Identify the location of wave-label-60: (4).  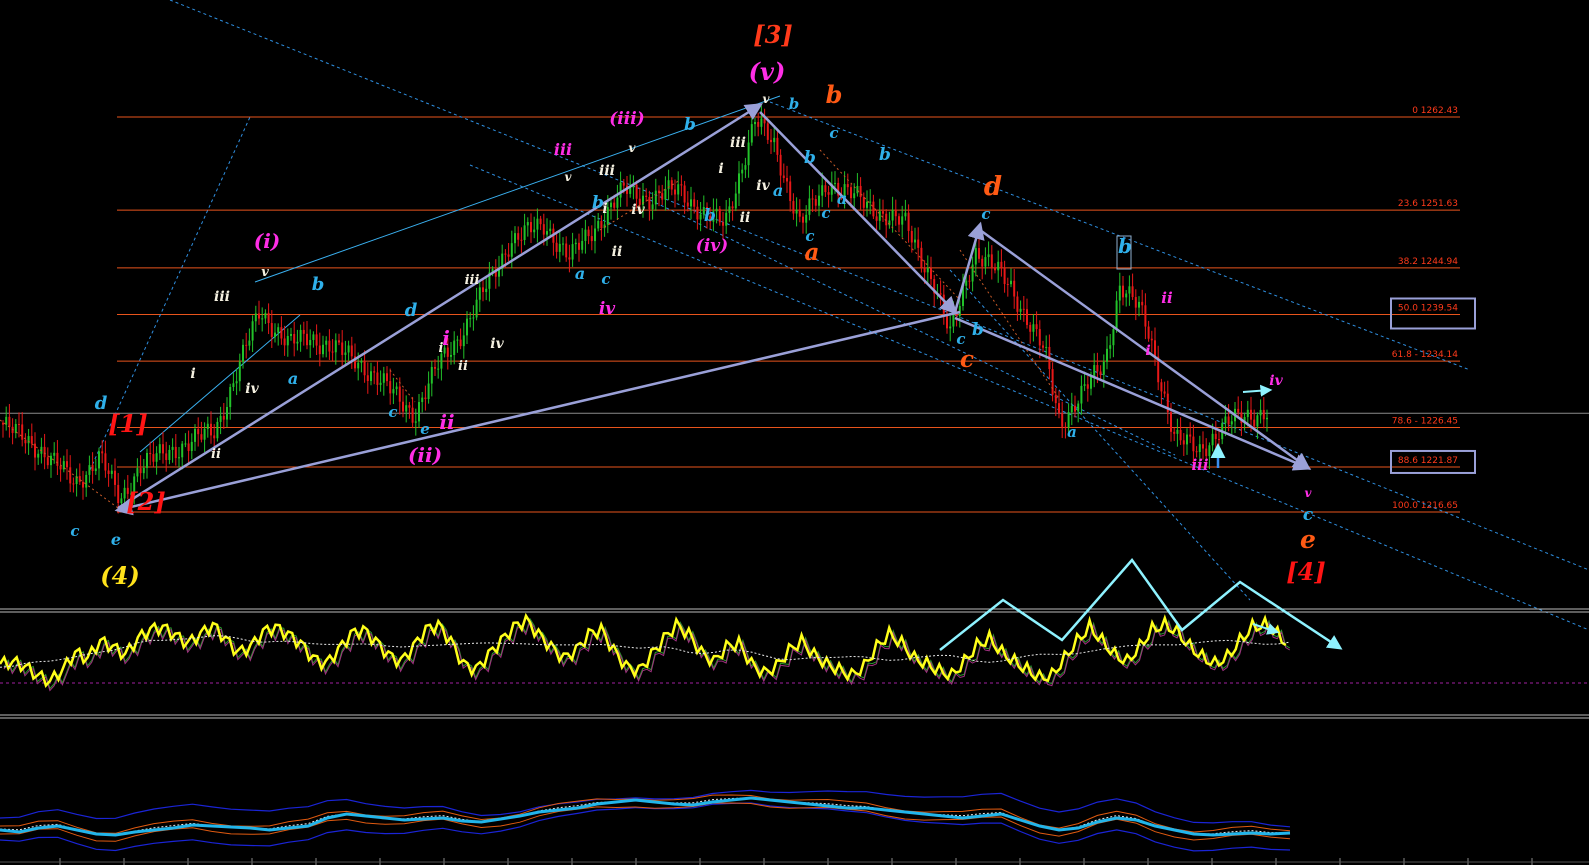
(119, 575).